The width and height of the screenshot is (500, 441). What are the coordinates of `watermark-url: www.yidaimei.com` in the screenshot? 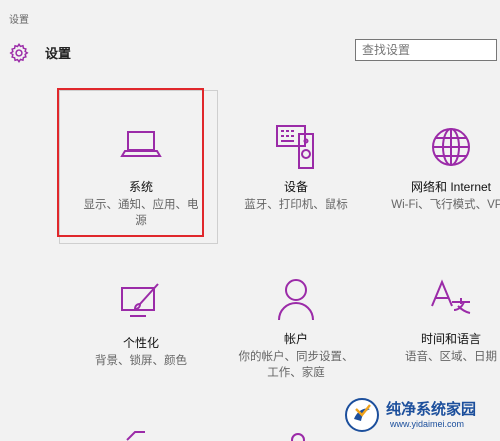 It's located at (427, 424).